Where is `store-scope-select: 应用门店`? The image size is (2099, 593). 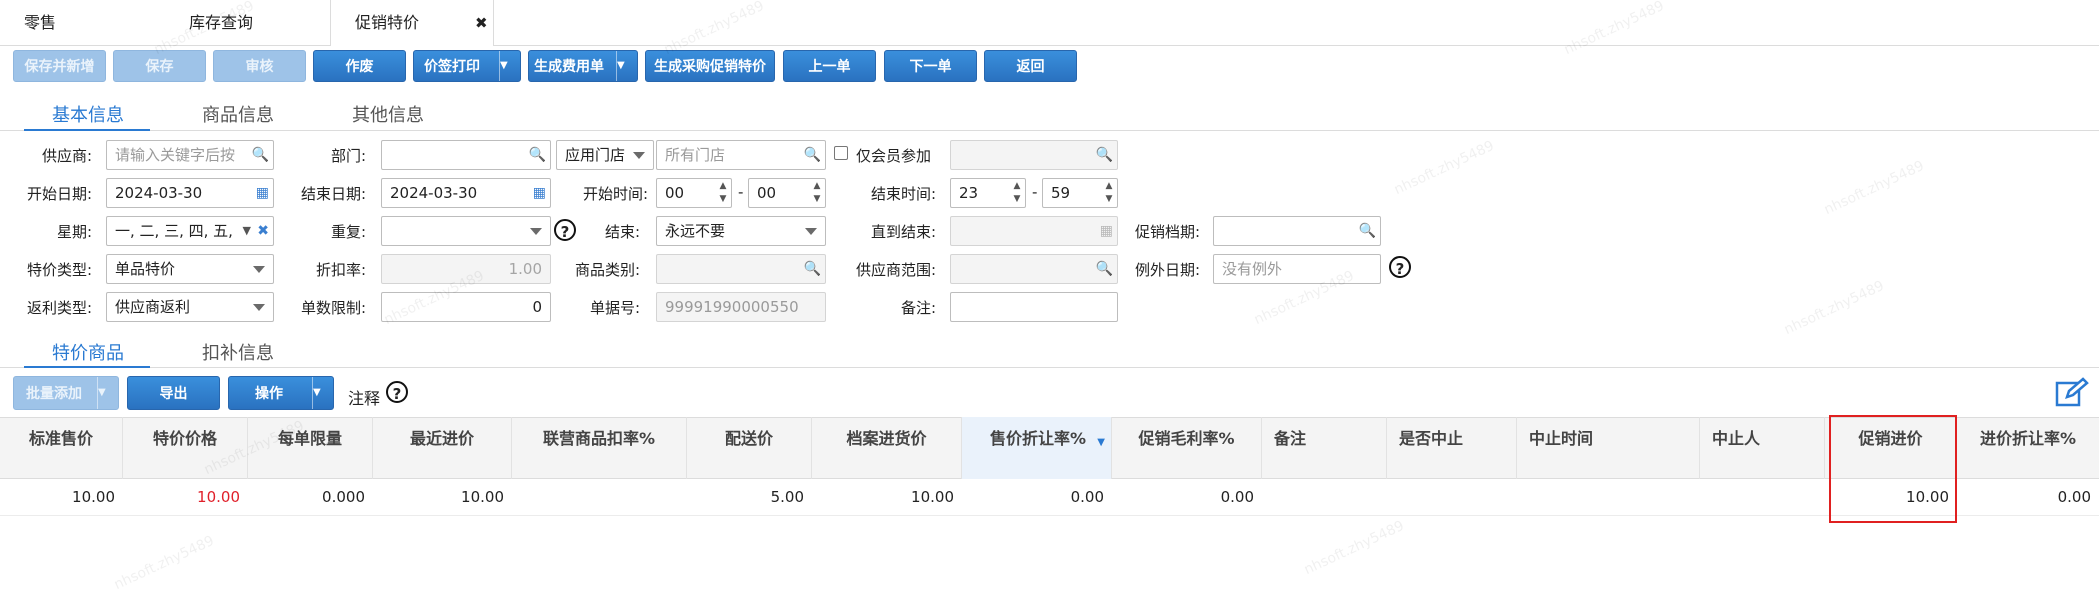
store-scope-select: 应用门店 is located at coordinates (605, 155).